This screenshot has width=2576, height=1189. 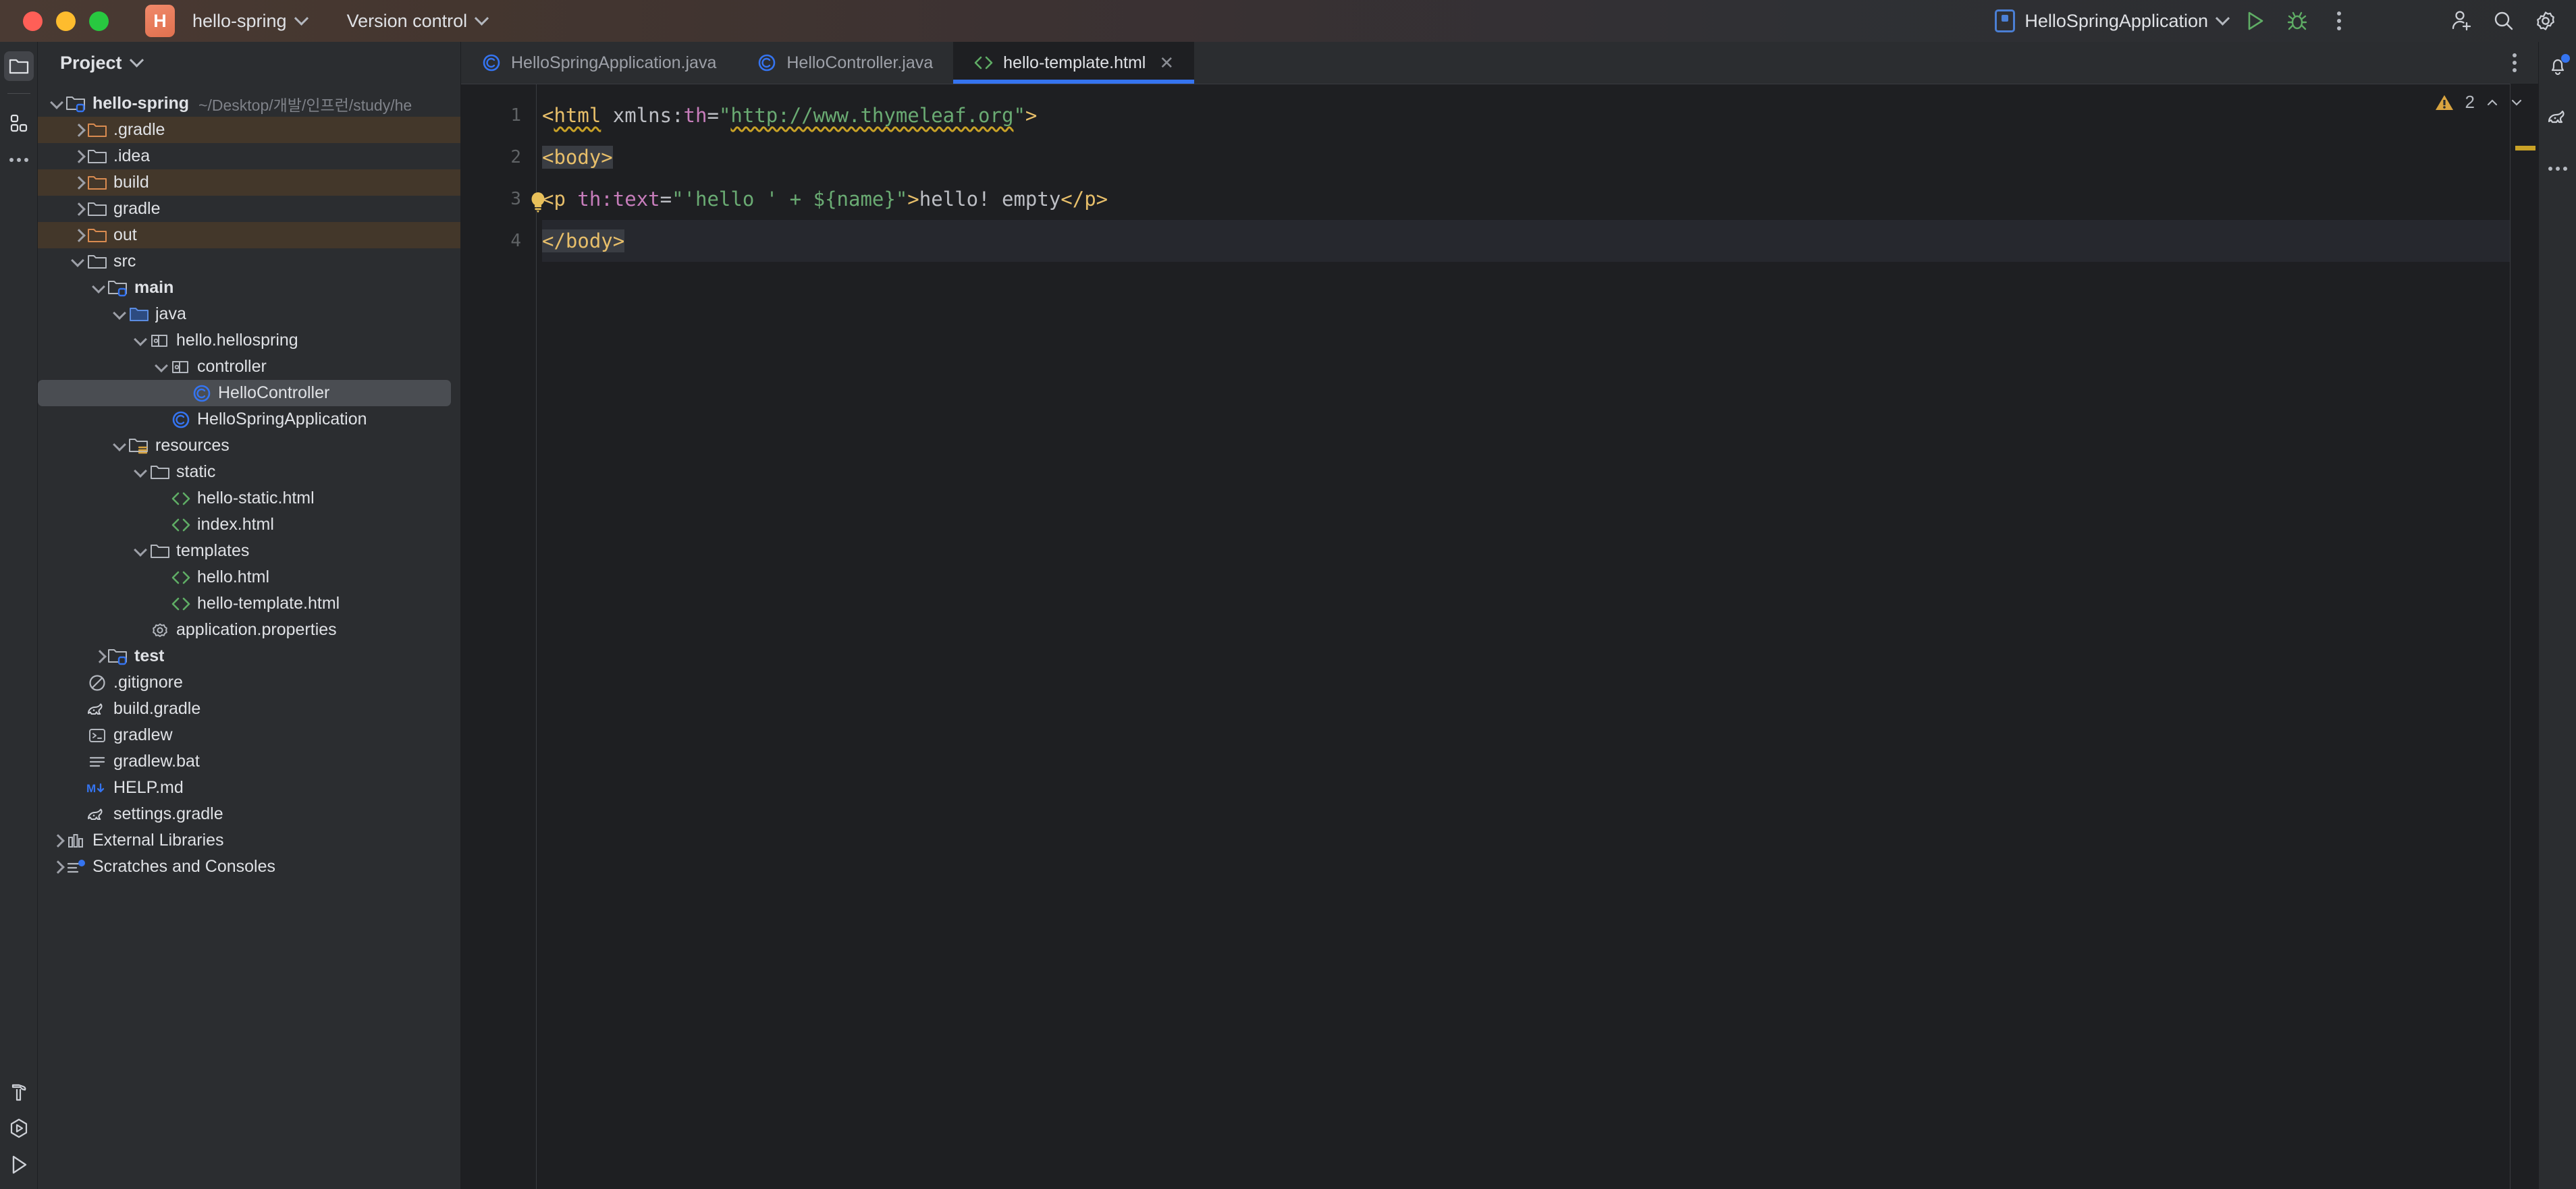 What do you see at coordinates (844, 63) in the screenshot?
I see `editor-tab: HelloController.java` at bounding box center [844, 63].